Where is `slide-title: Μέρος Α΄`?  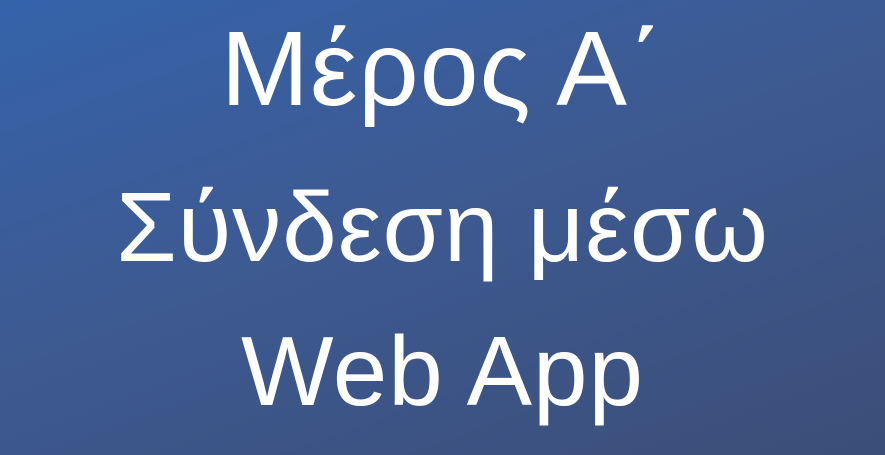 slide-title: Μέρος Α΄ is located at coordinates (442, 69).